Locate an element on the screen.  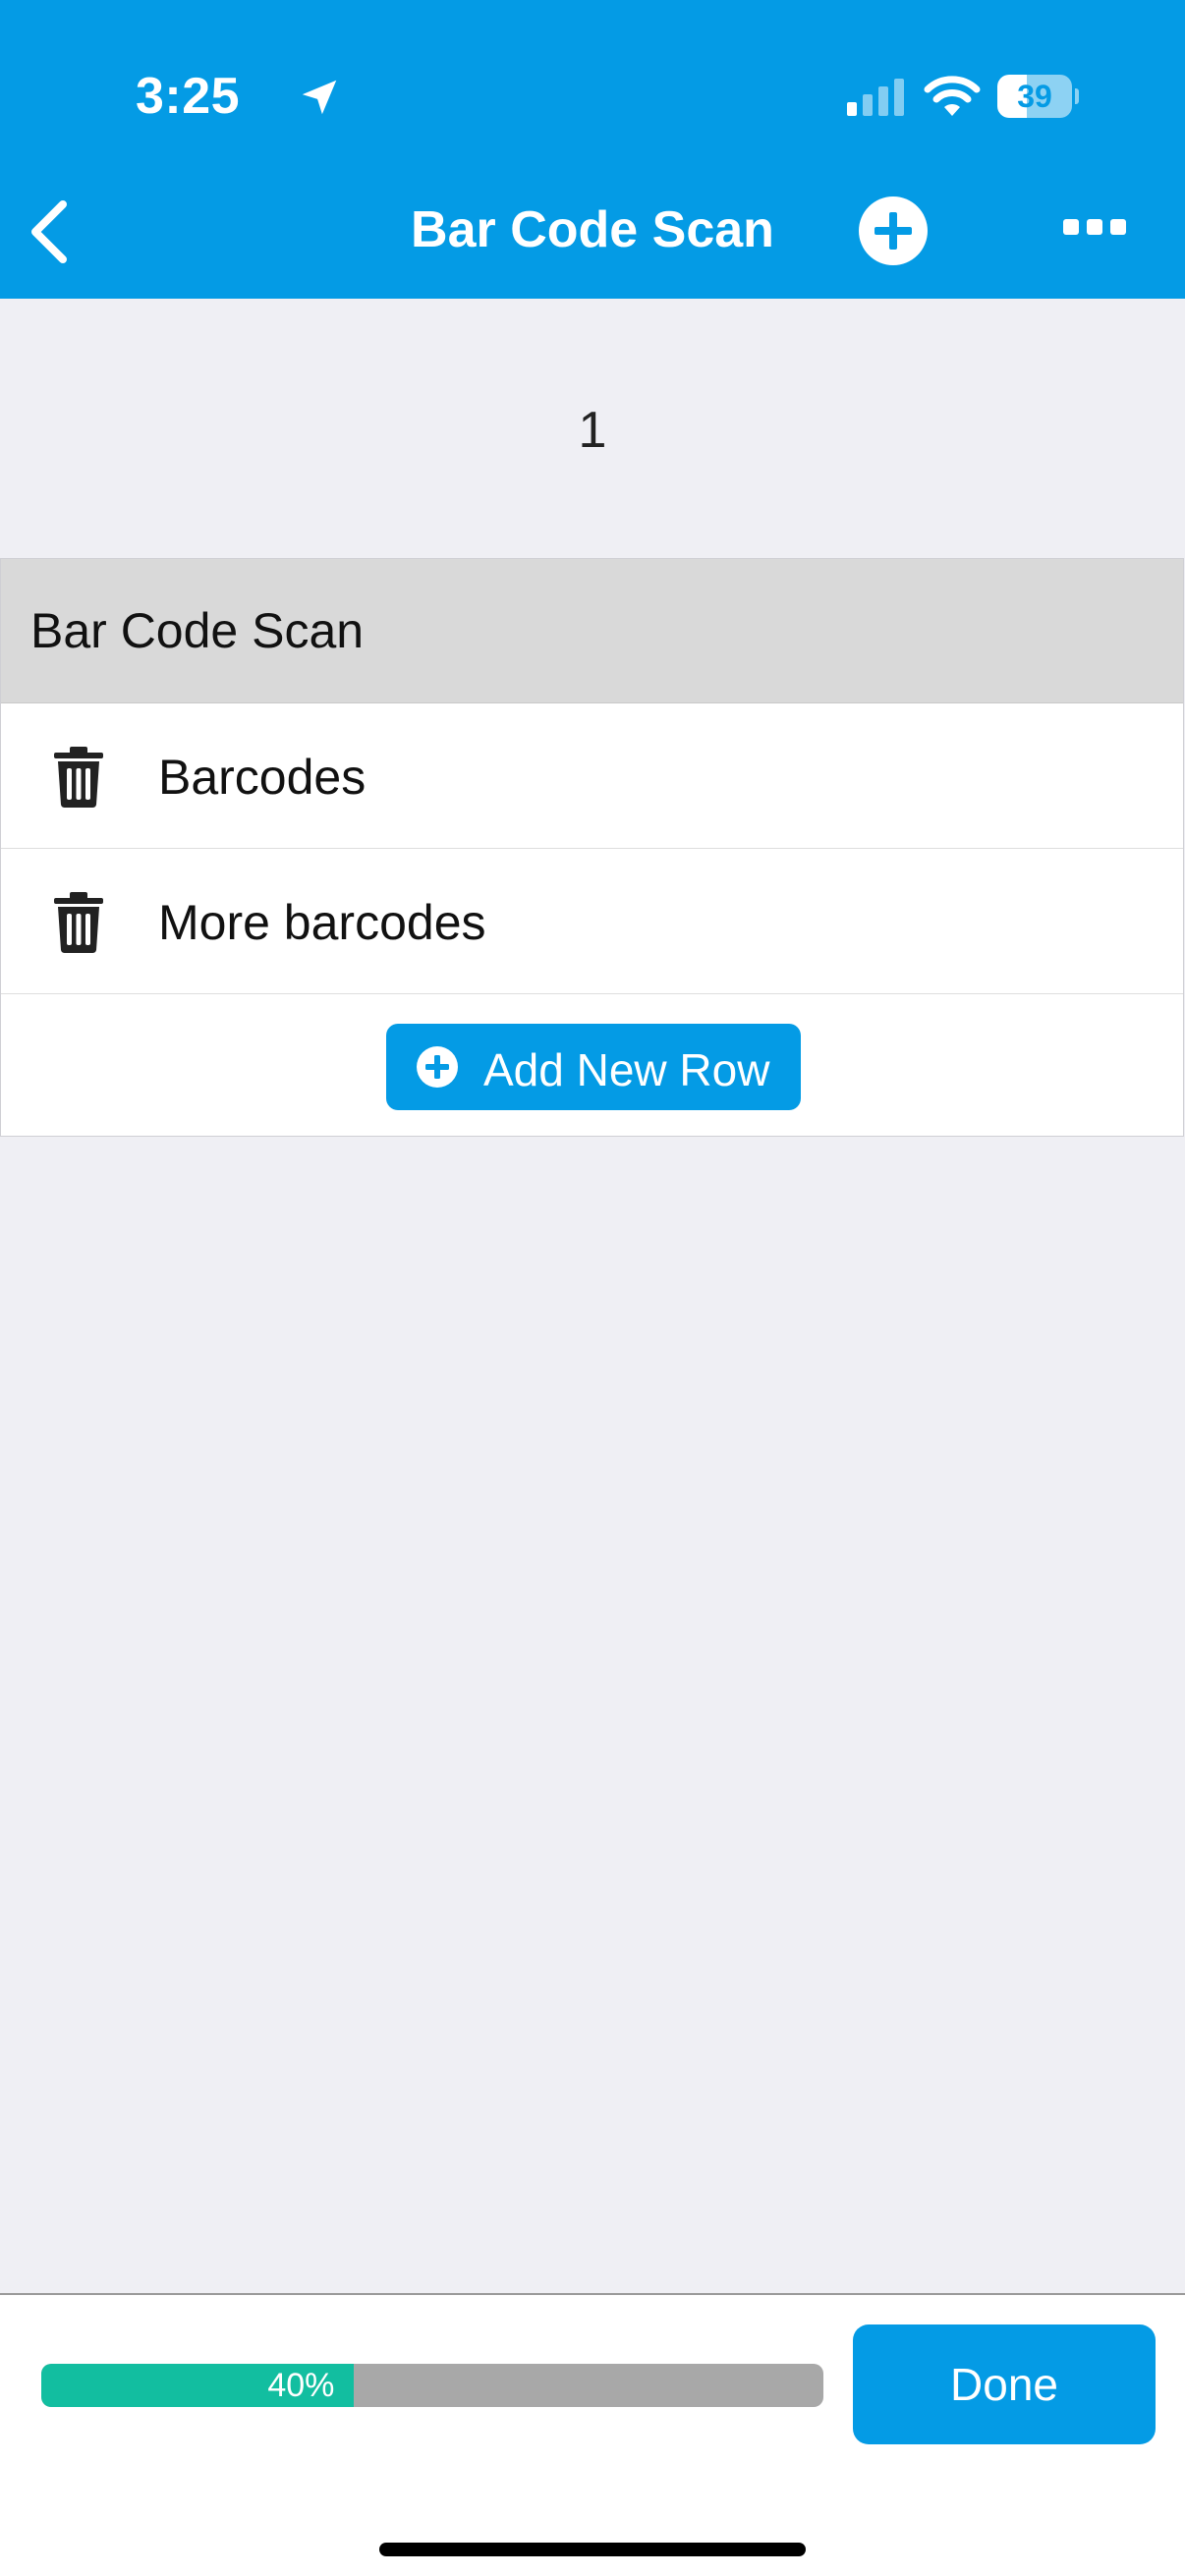
list-item: More barcodes is located at coordinates (592, 921).